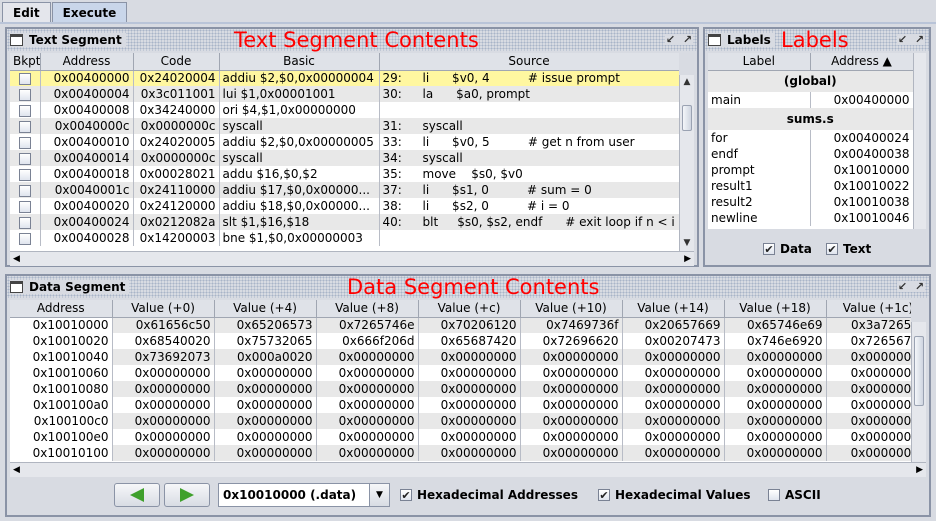 This screenshot has height=521, width=936. Describe the element at coordinates (469, 309) in the screenshot. I see `data-col-header: Value (+c)` at that location.